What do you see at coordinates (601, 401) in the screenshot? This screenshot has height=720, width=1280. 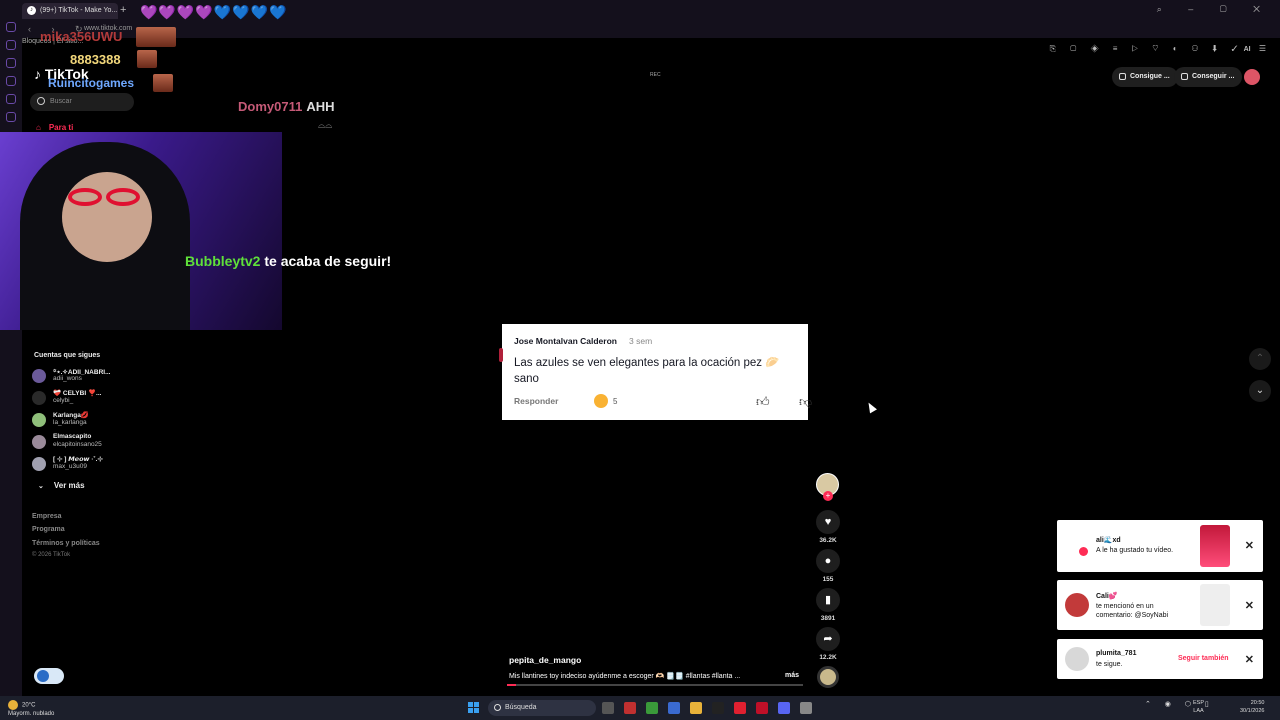 I see `laughing-emoji-icon` at bounding box center [601, 401].